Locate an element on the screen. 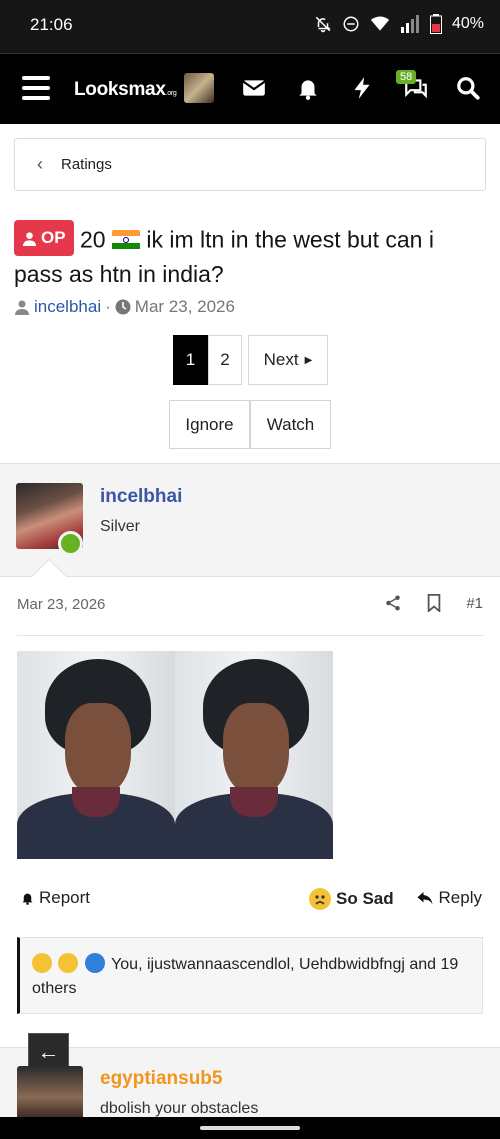 The width and height of the screenshot is (500, 1139). breadcrumb: ‹ Ratings is located at coordinates (250, 164).